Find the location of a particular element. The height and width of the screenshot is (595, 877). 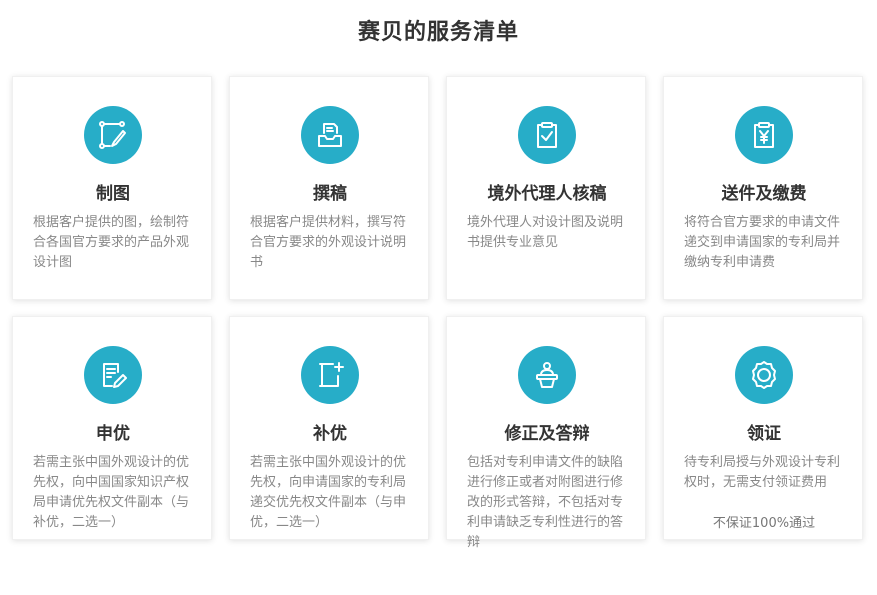

service-card-filing-fees: 送件及缴费 将符合官方要求的申请文件递交到申请国家的专利局并缴纳专利申请费 is located at coordinates (763, 188).